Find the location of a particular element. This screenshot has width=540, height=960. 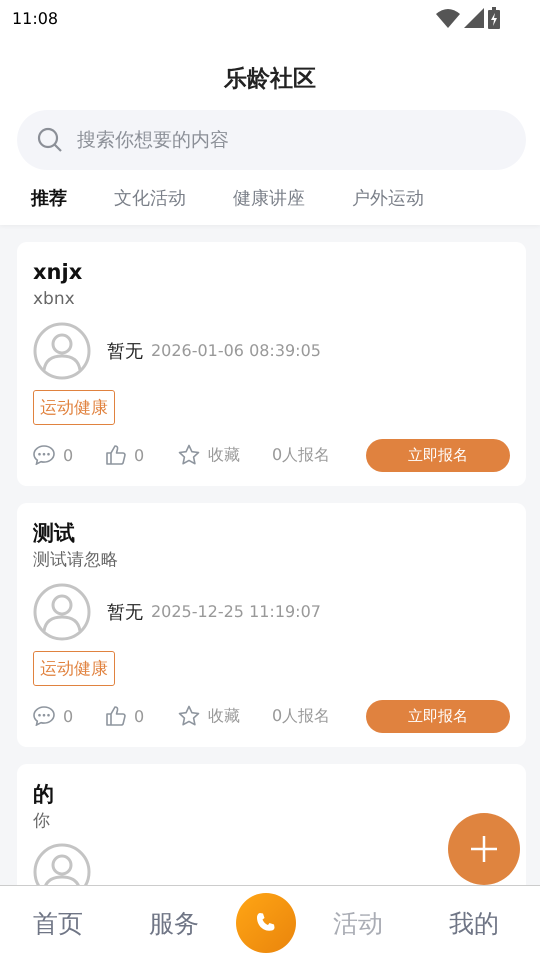

nav-tab: 服务 is located at coordinates (174, 923).